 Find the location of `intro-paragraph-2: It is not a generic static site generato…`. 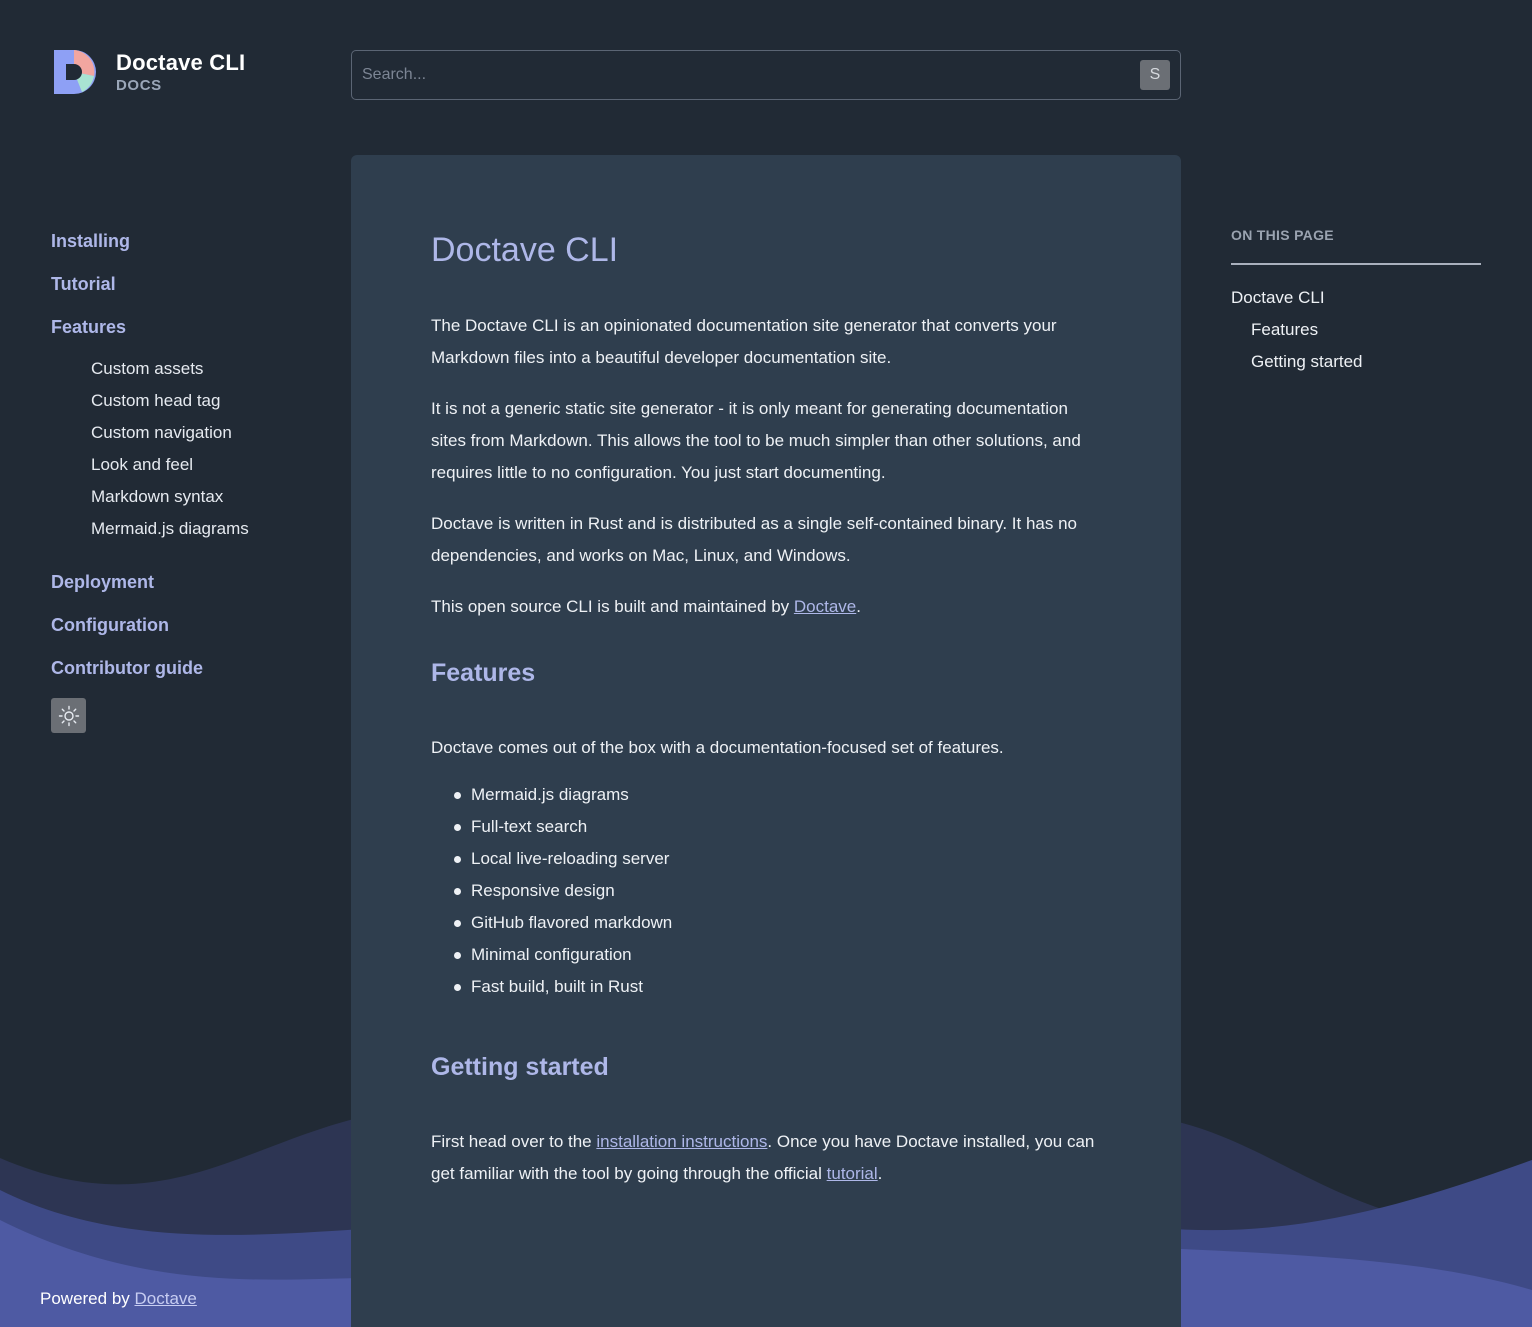

intro-paragraph-2: It is not a generic static site generato… is located at coordinates (756, 440).